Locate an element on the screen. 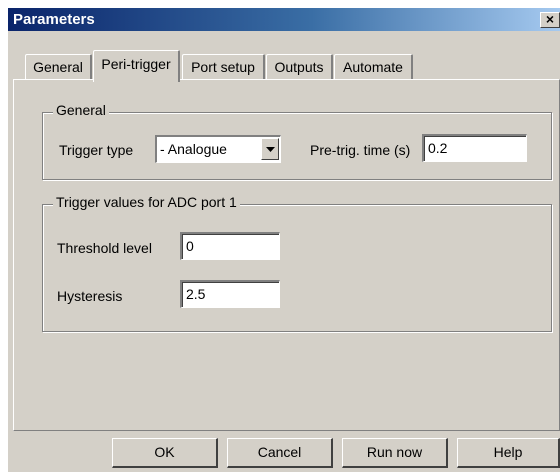  hysteresis-label: Hysteresis is located at coordinates (90, 296).